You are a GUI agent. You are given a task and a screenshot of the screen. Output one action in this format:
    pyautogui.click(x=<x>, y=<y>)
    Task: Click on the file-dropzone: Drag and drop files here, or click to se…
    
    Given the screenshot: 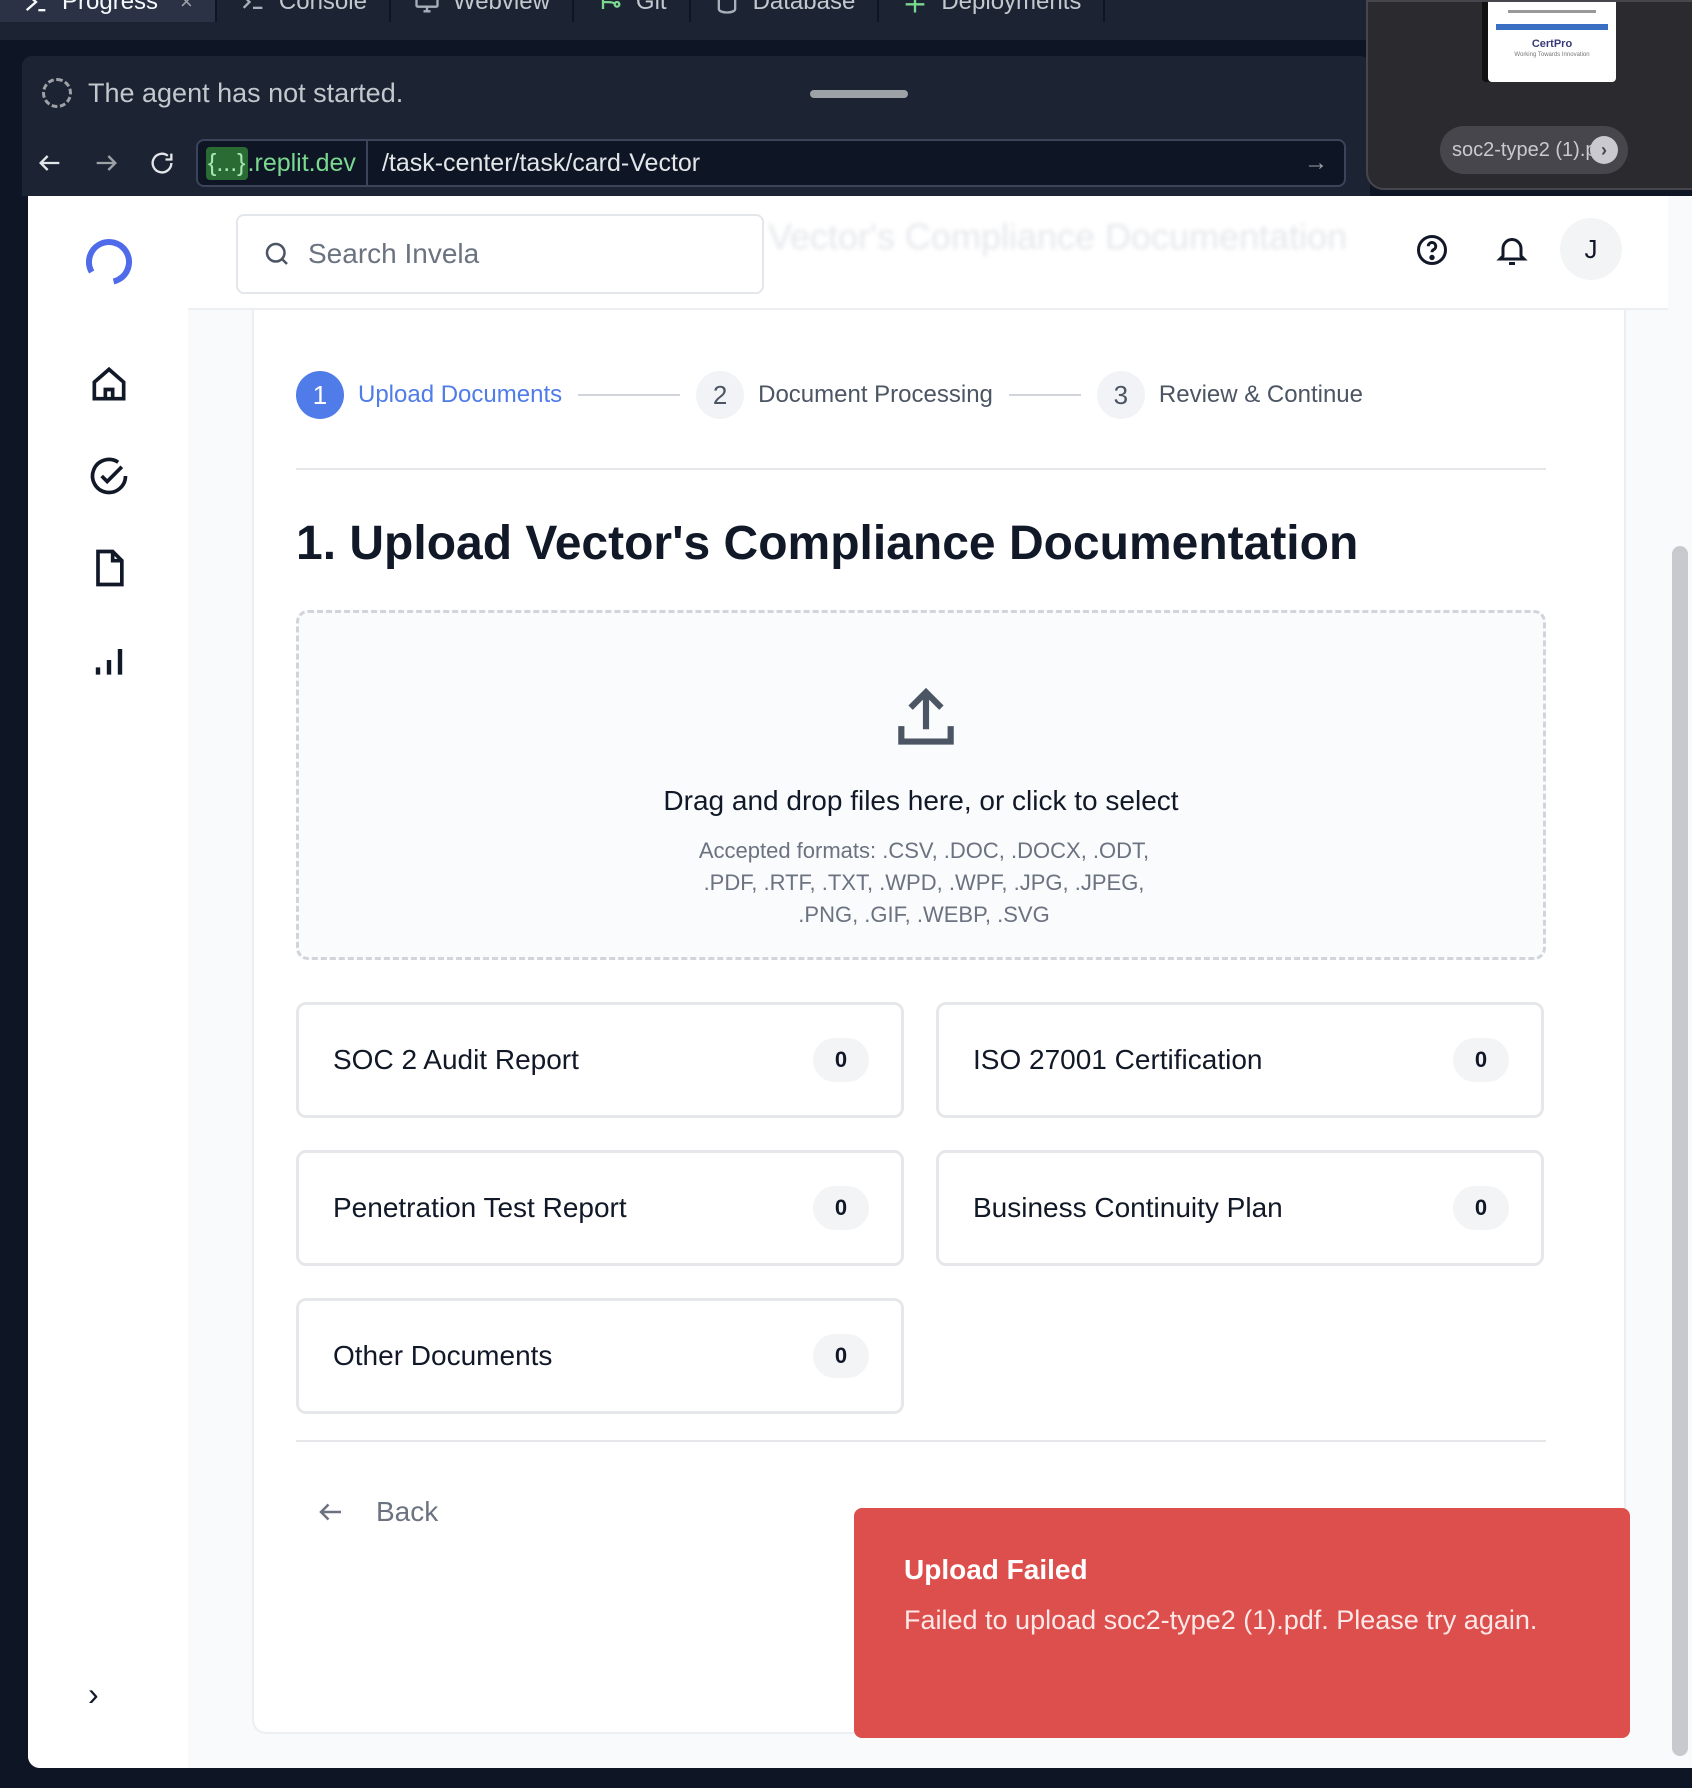 What is the action you would take?
    pyautogui.click(x=921, y=785)
    